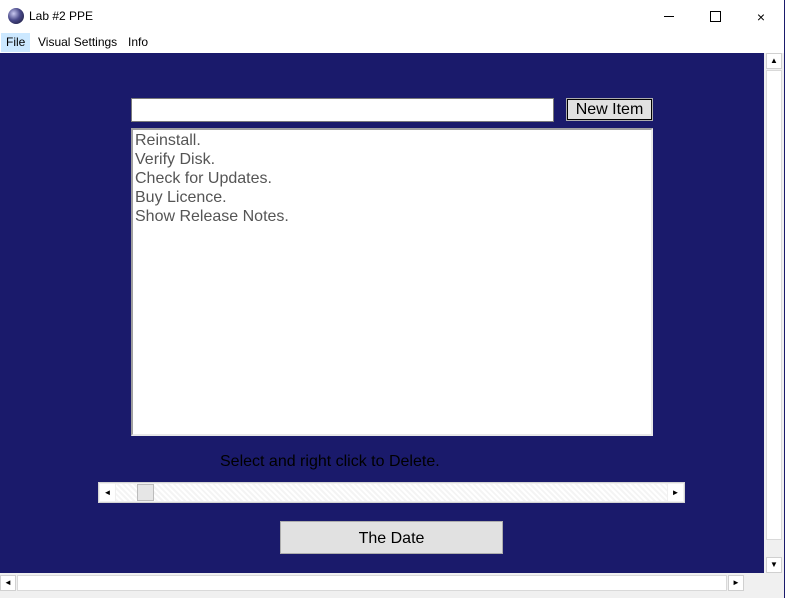 The width and height of the screenshot is (785, 598). I want to click on scroll-left-arrow-icon: ◄, so click(8, 583).